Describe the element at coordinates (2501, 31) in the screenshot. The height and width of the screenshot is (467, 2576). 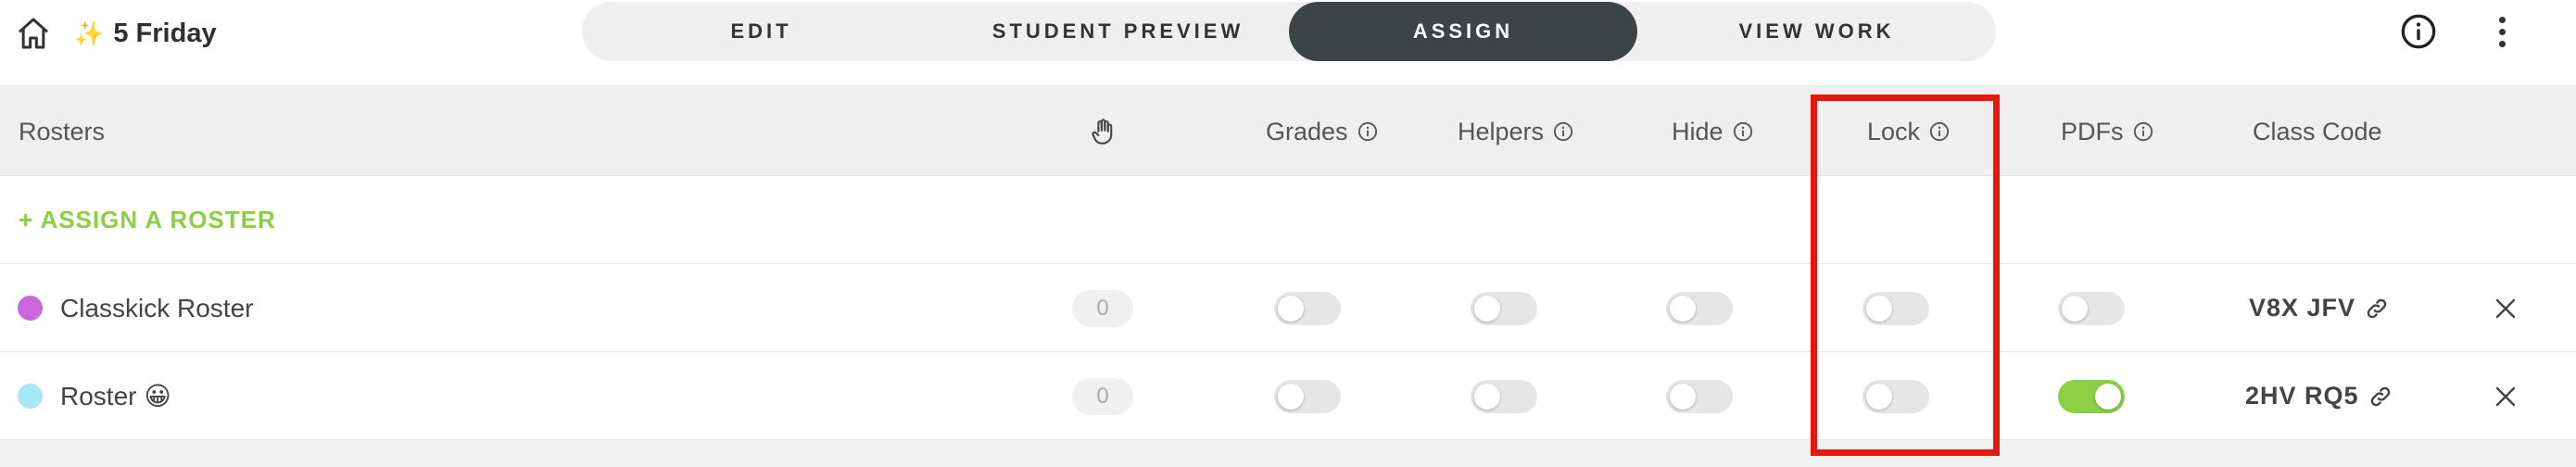
I see `more-options-icon` at that location.